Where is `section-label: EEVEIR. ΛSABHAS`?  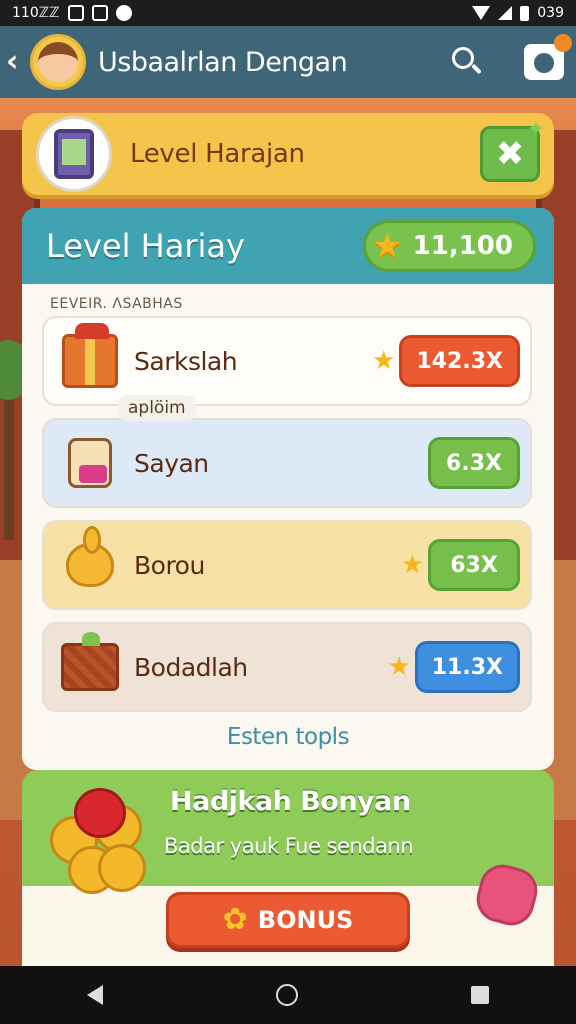
section-label: EEVEIR. ΛSABHAS is located at coordinates (116, 304).